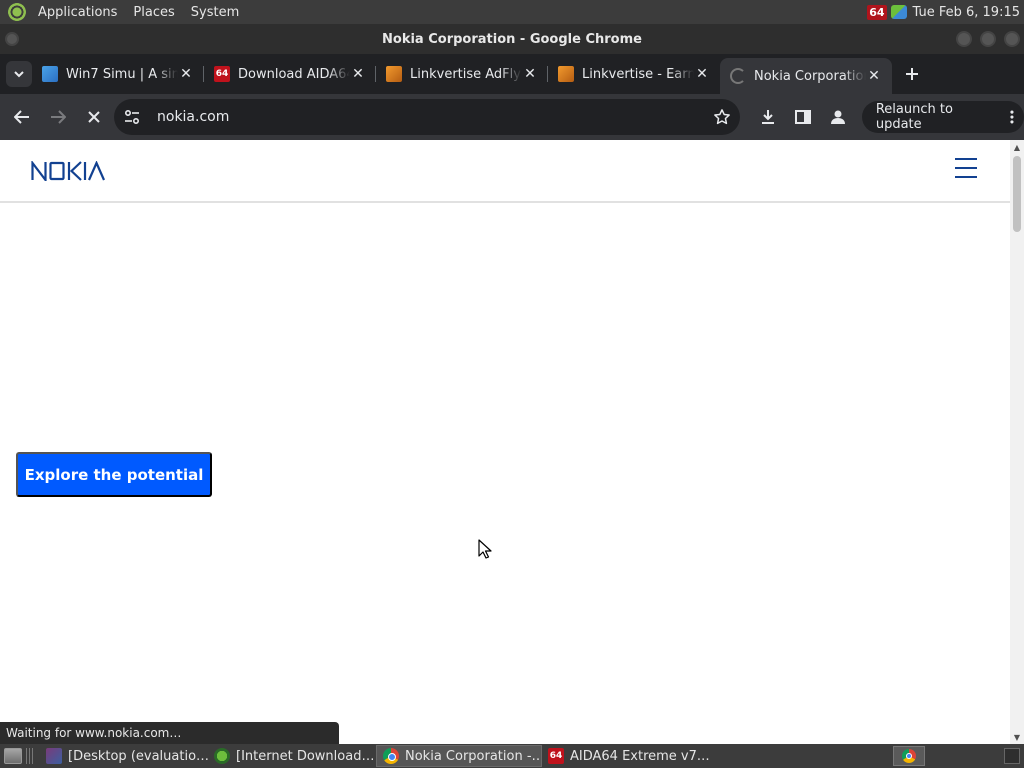  What do you see at coordinates (1012, 39) in the screenshot?
I see `close-window-button` at bounding box center [1012, 39].